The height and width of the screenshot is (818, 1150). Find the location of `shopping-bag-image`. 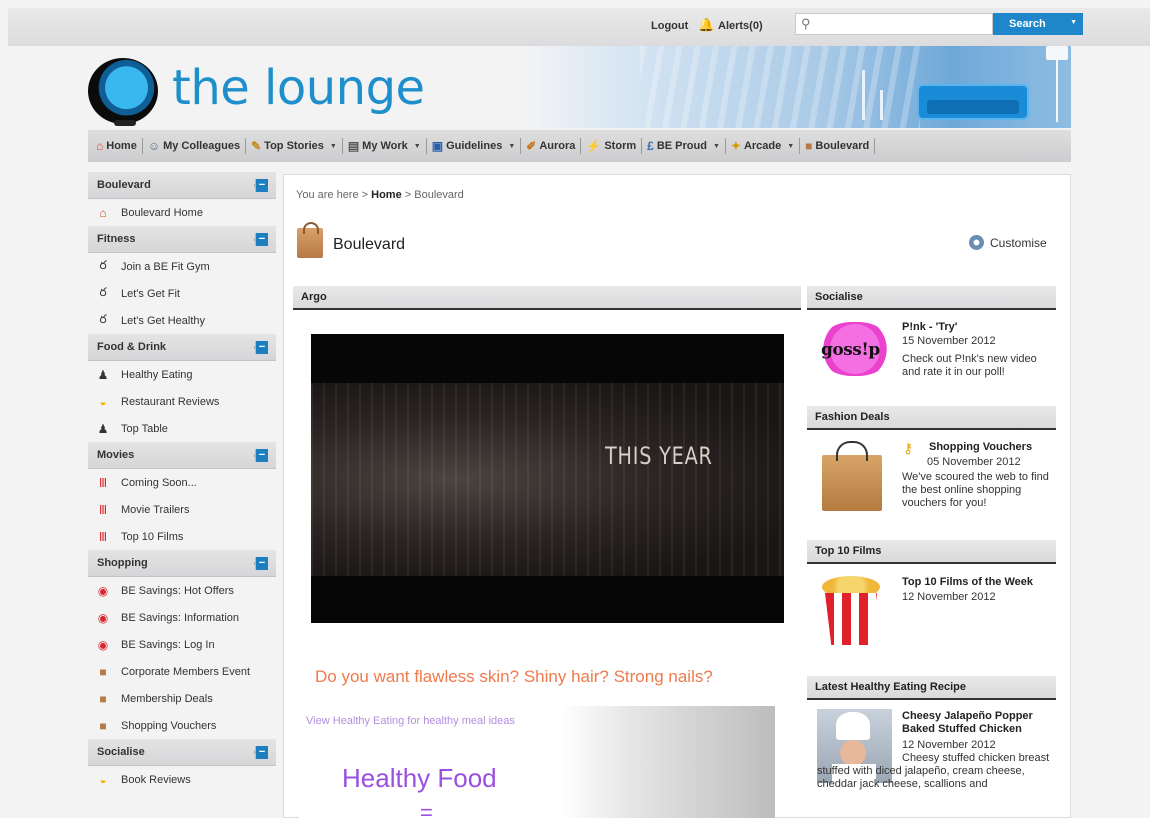

shopping-bag-image is located at coordinates (852, 476).